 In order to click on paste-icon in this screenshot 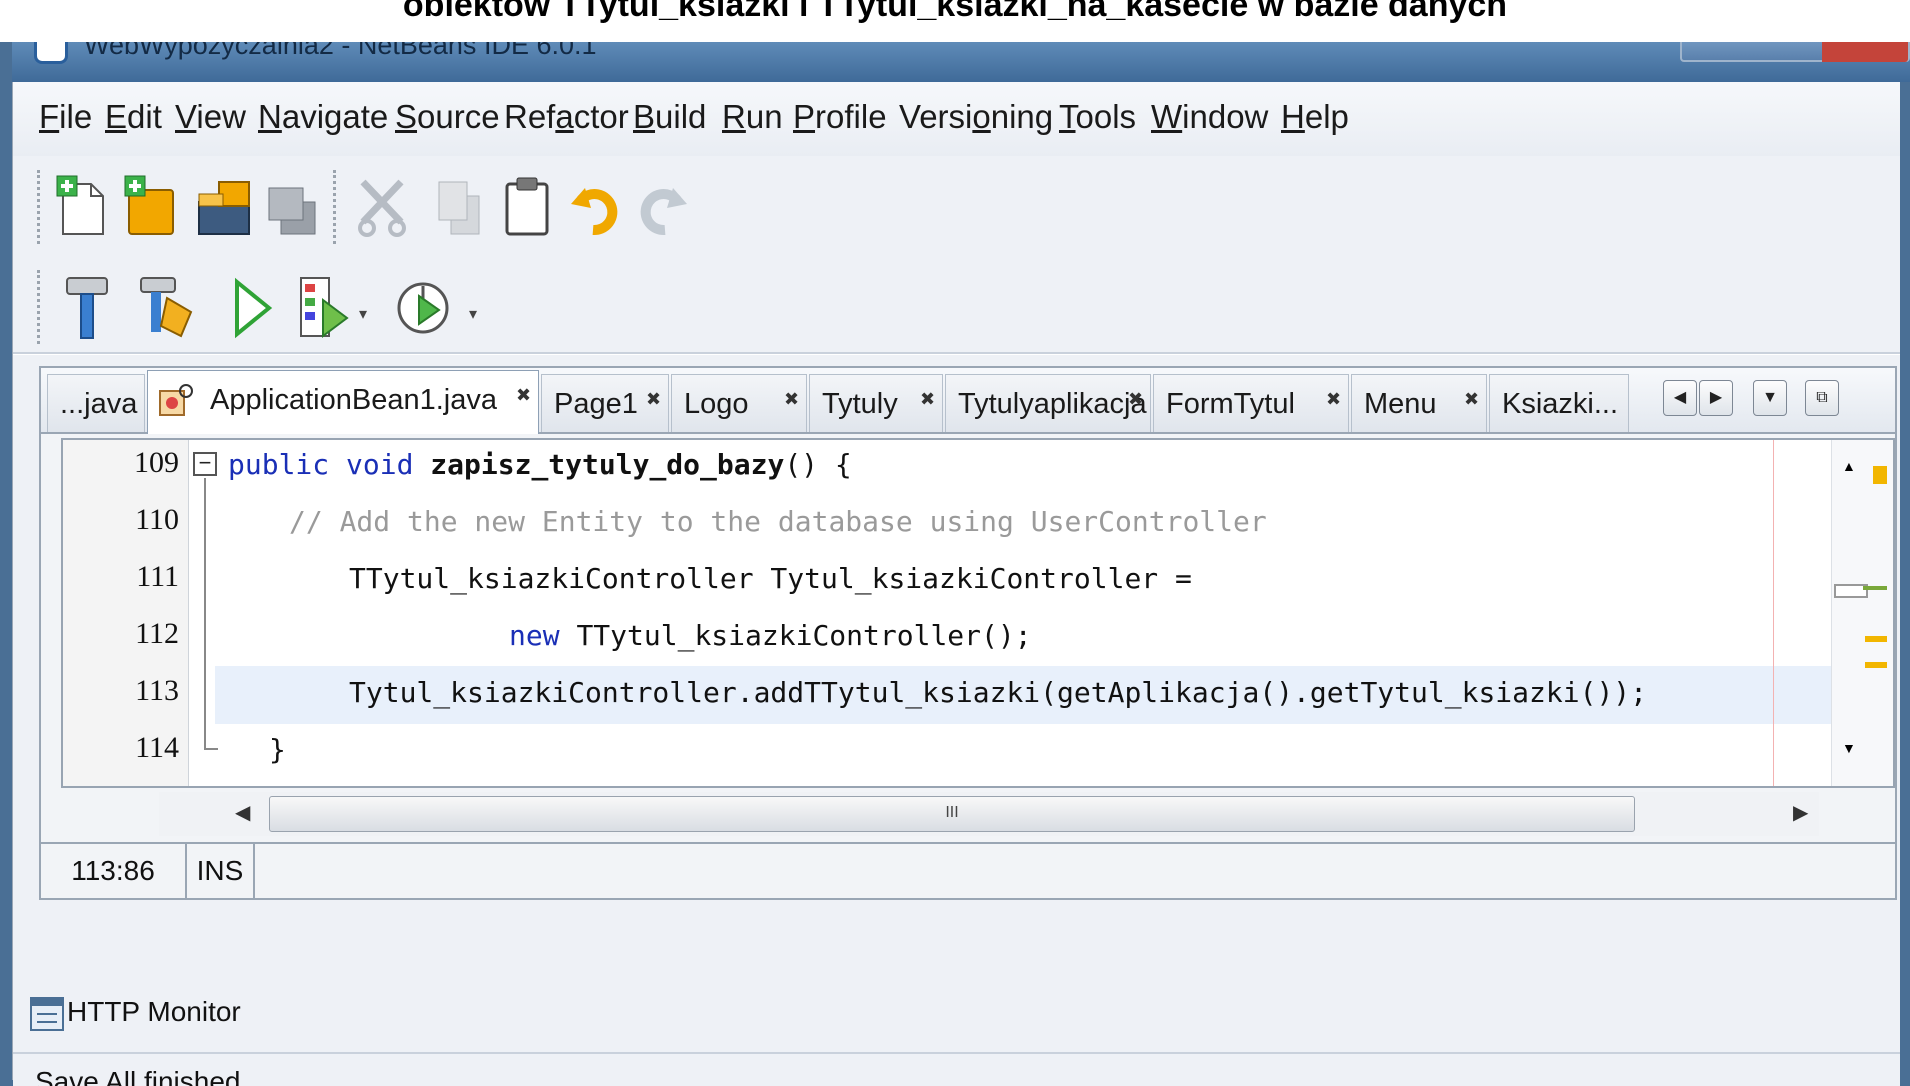, I will do `click(527, 206)`.